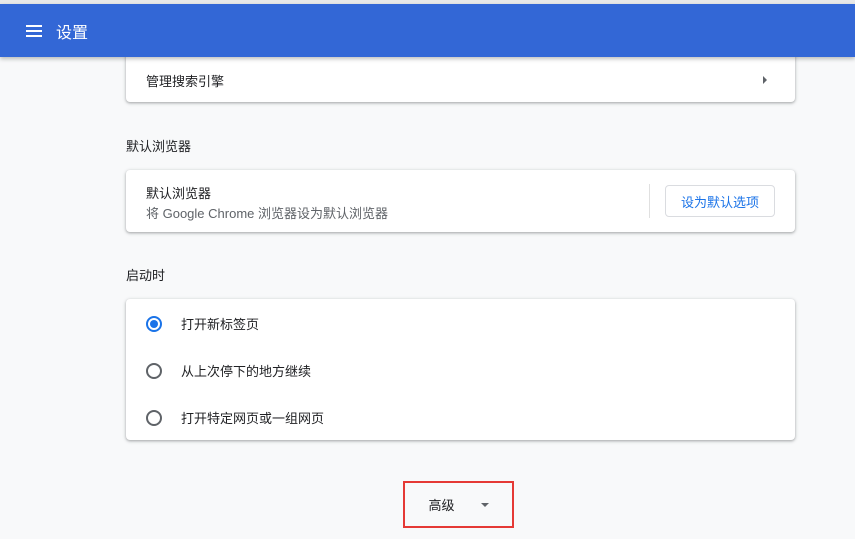 The width and height of the screenshot is (855, 539). I want to click on radio-continue-where-left-off: 从上次停下的地方继续, so click(228, 370).